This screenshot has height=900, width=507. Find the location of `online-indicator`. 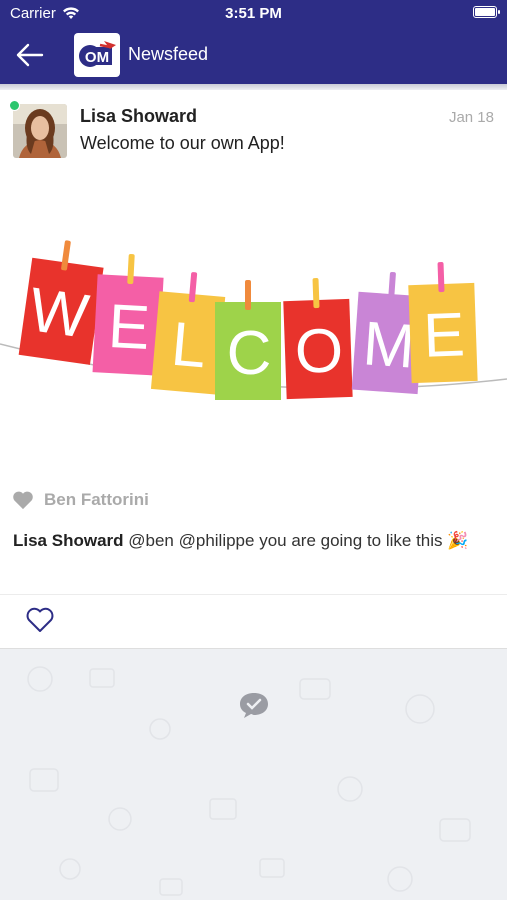

online-indicator is located at coordinates (14, 105).